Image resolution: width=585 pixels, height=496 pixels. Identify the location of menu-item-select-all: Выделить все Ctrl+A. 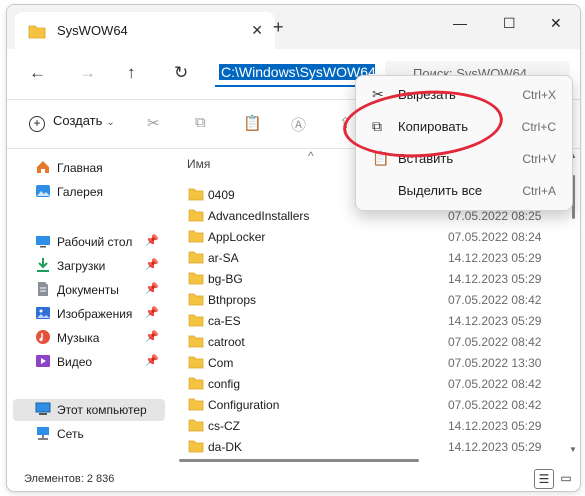
(464, 190).